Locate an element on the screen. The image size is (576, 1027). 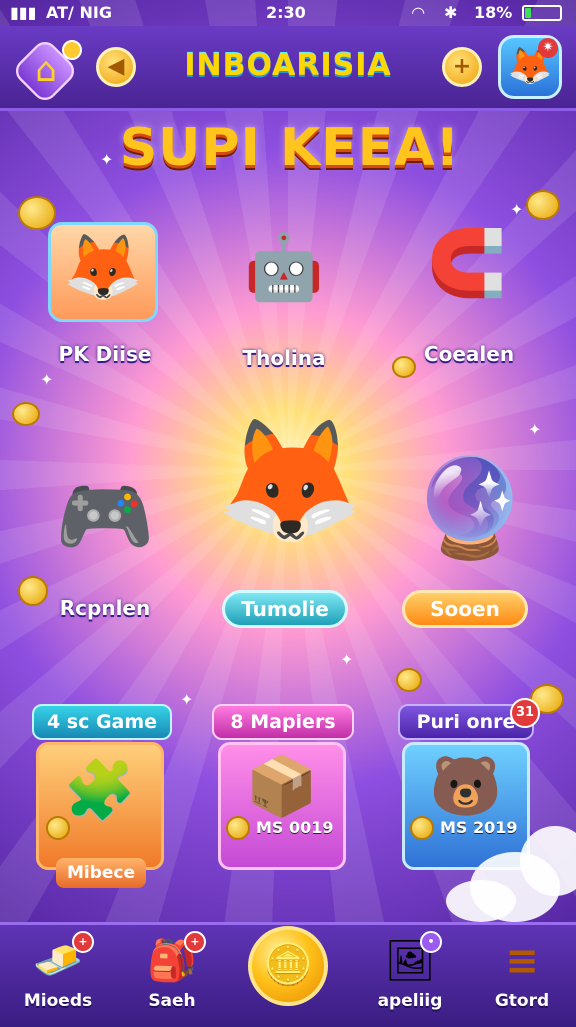
item-label-pk-diise: PK Diise is located at coordinates (105, 354).